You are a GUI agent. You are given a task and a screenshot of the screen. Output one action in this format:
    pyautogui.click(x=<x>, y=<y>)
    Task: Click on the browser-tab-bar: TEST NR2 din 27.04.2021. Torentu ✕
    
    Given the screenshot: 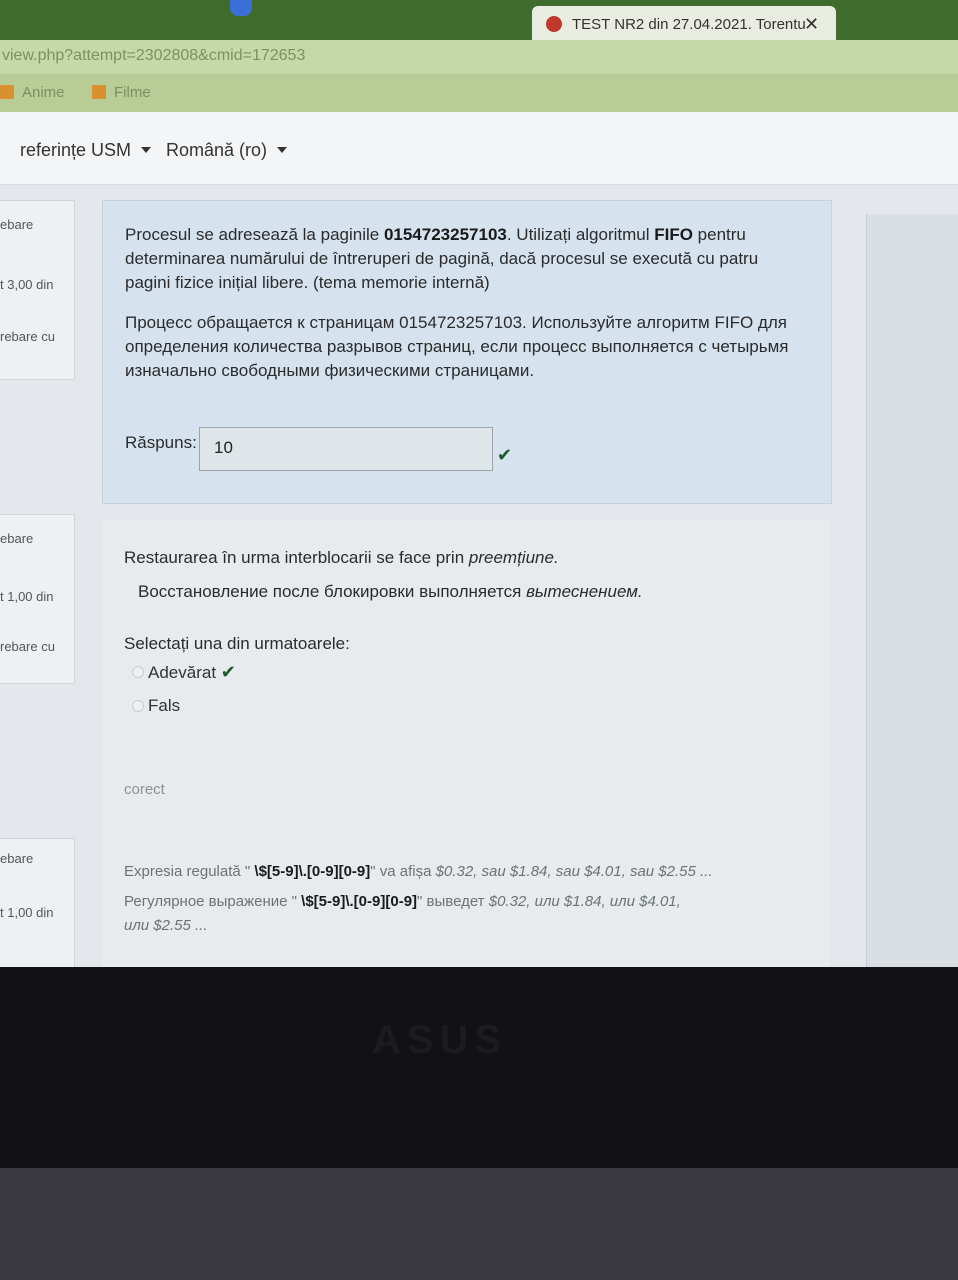 What is the action you would take?
    pyautogui.click(x=479, y=22)
    